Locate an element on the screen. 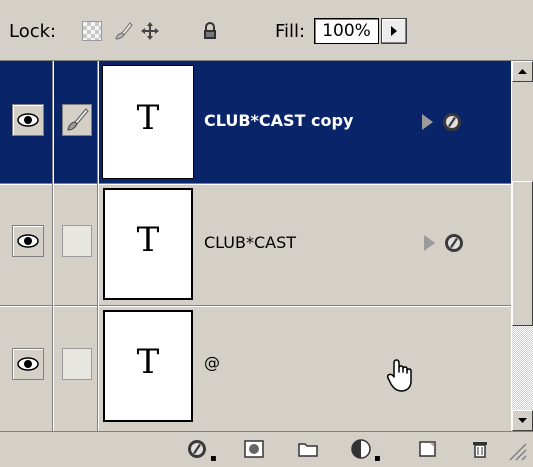 Image resolution: width=533 pixels, height=467 pixels. layers-bottom-toolbar: ▪ ▪ is located at coordinates (266, 449).